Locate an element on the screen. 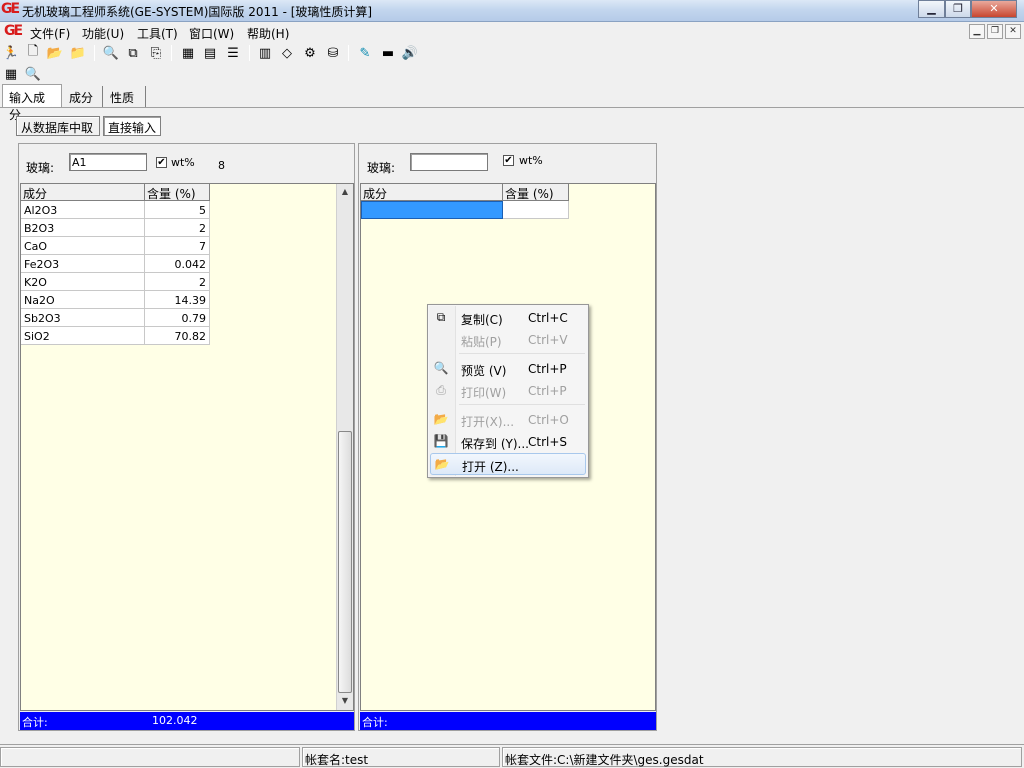 This screenshot has height=768, width=1024. total-value: 102.042 is located at coordinates (175, 720).